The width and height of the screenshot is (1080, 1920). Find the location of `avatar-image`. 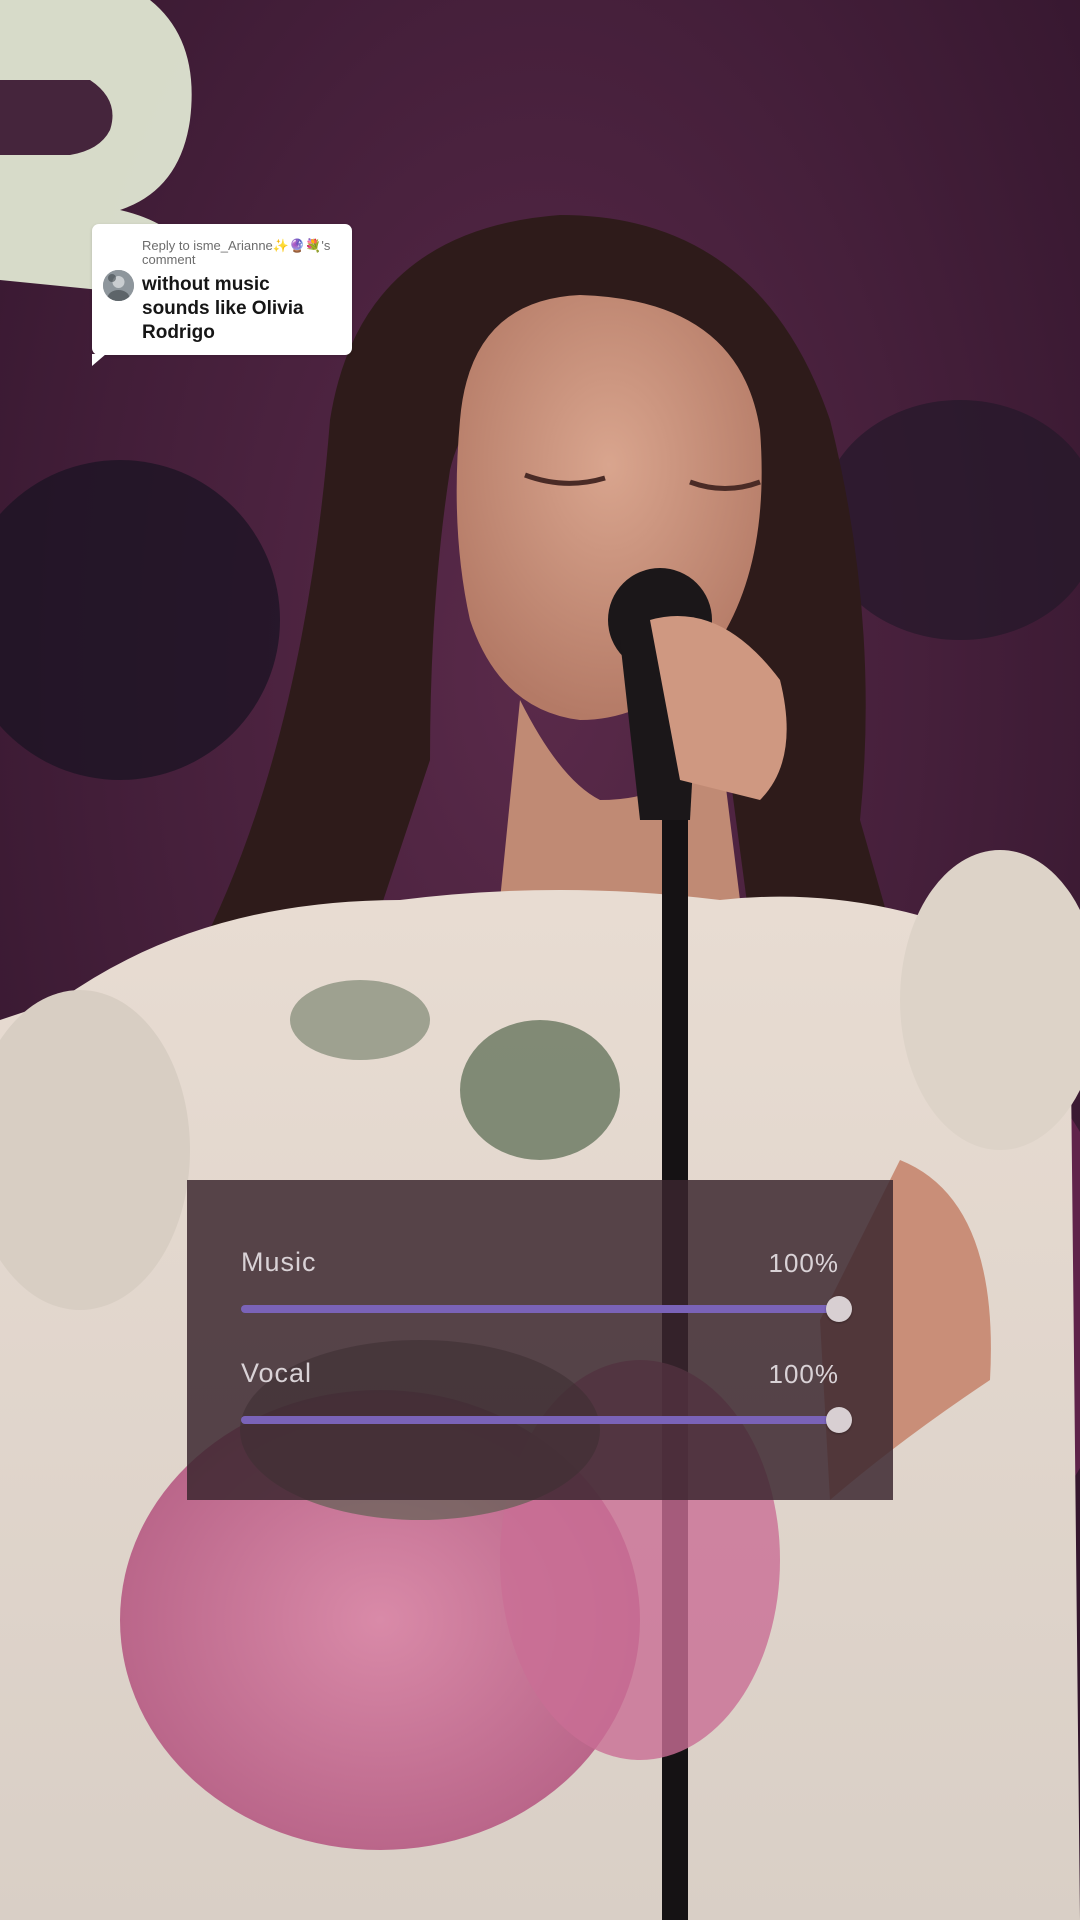

avatar-image is located at coordinates (118, 285).